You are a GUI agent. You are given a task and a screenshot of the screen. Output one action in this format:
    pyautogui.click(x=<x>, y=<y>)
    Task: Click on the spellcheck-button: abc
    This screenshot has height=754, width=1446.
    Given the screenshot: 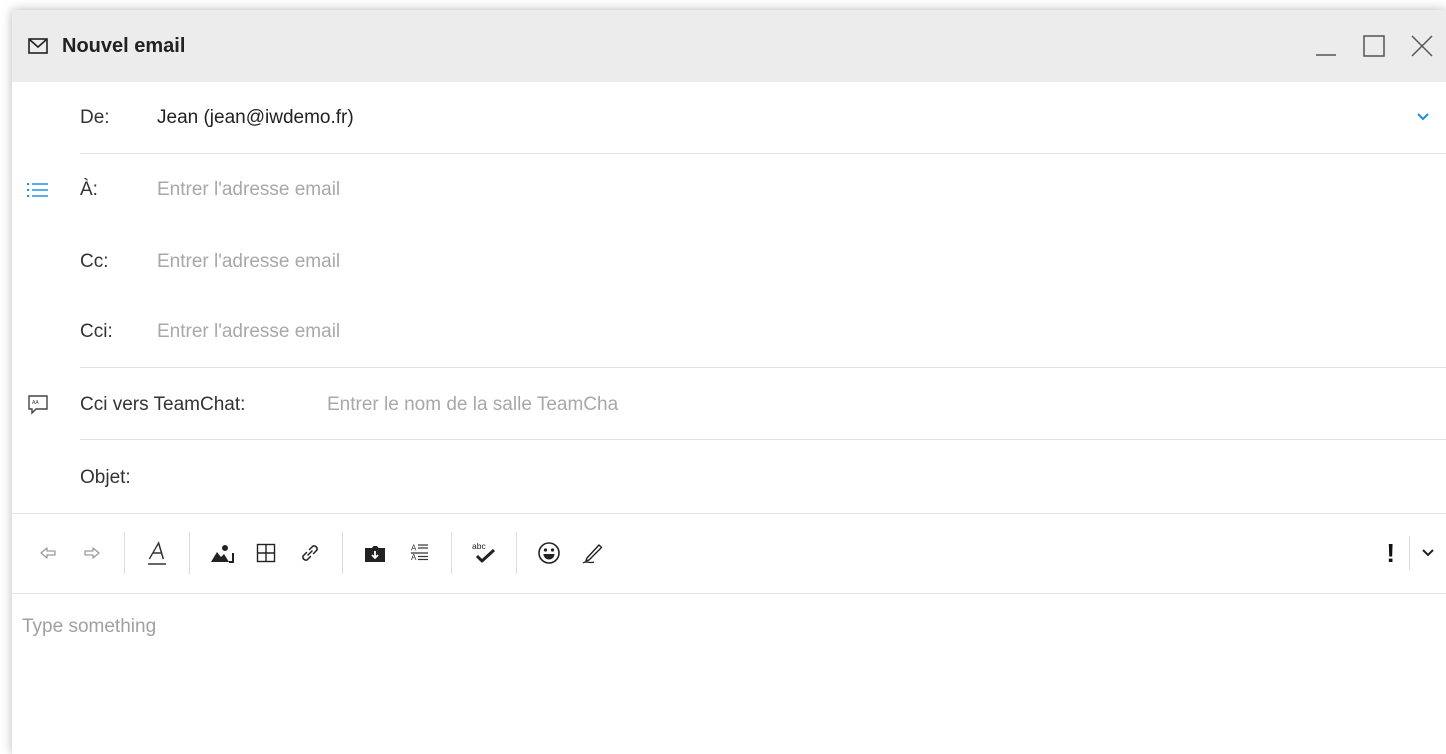 What is the action you would take?
    pyautogui.click(x=484, y=553)
    